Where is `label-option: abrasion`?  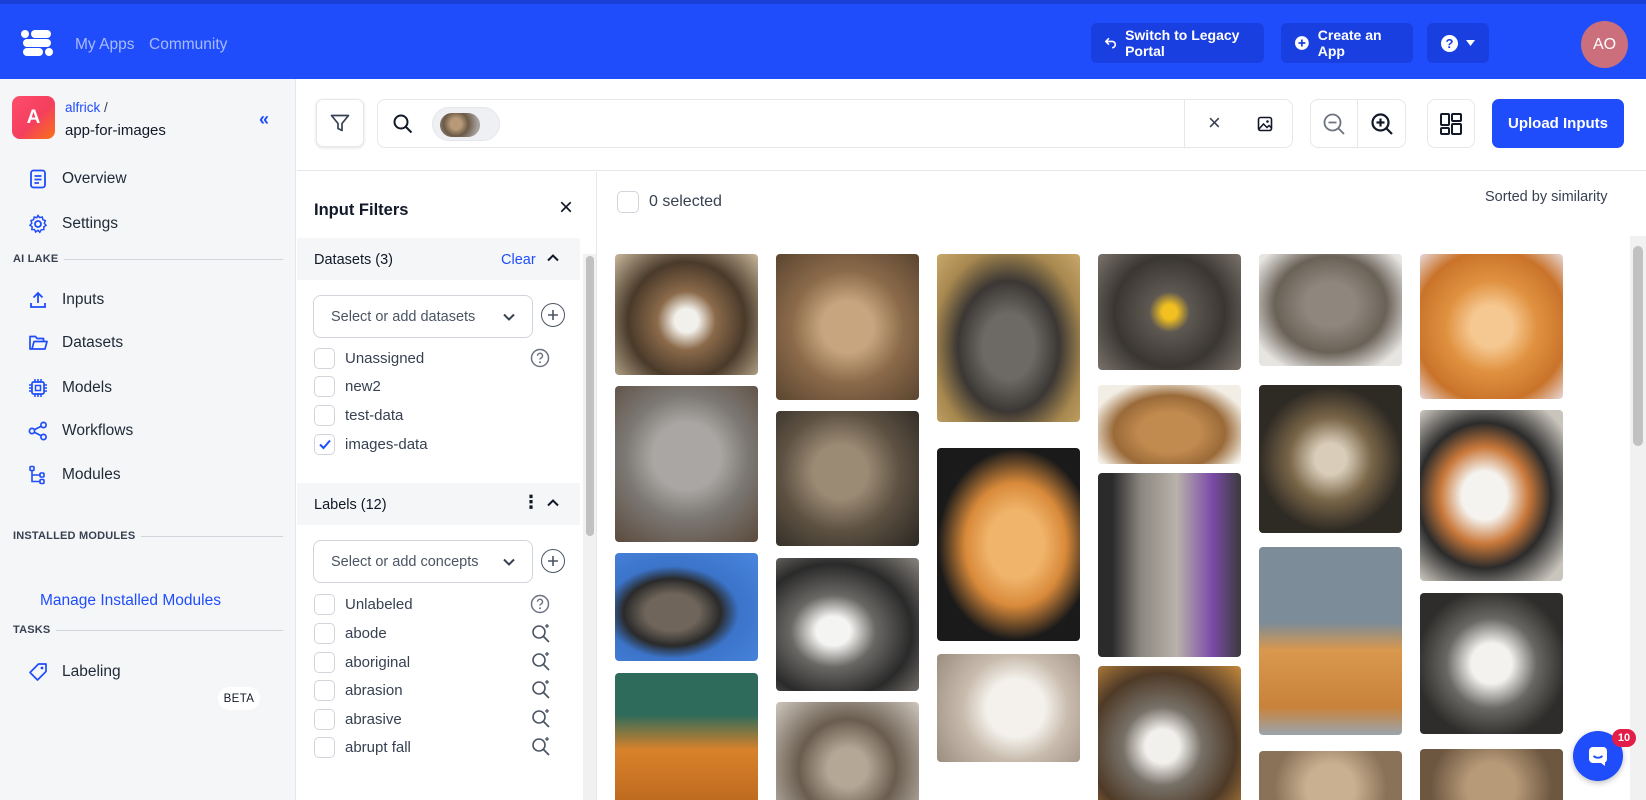
label-option: abrasion is located at coordinates (358, 690).